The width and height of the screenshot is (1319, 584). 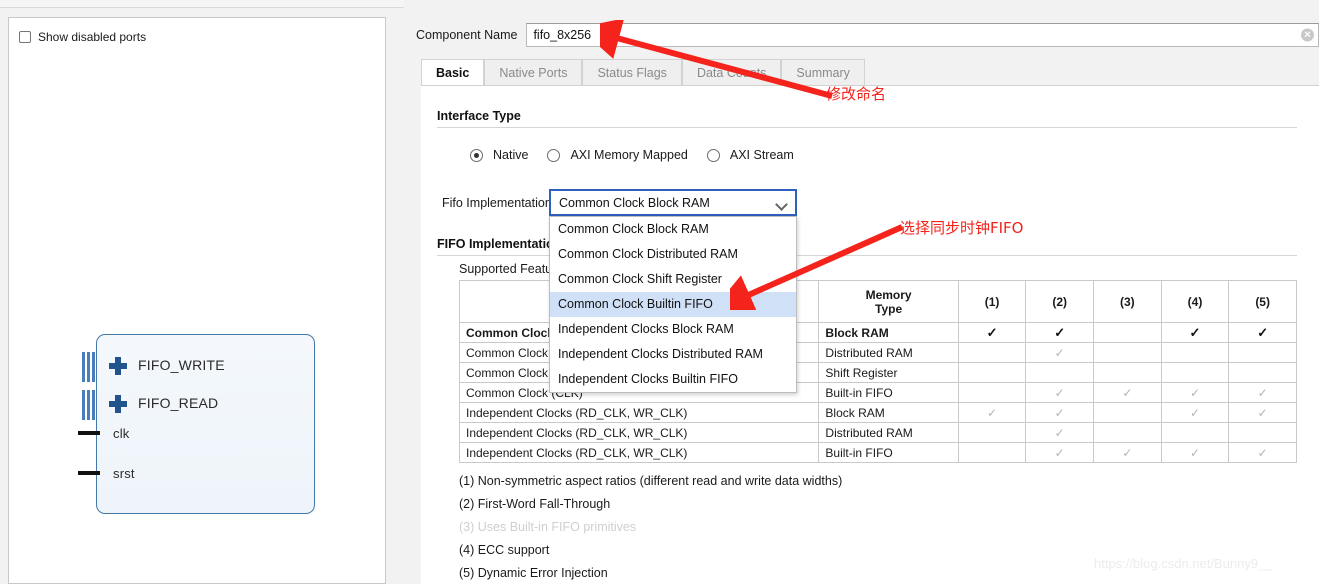 I want to click on chevron-down-icon, so click(x=781, y=204).